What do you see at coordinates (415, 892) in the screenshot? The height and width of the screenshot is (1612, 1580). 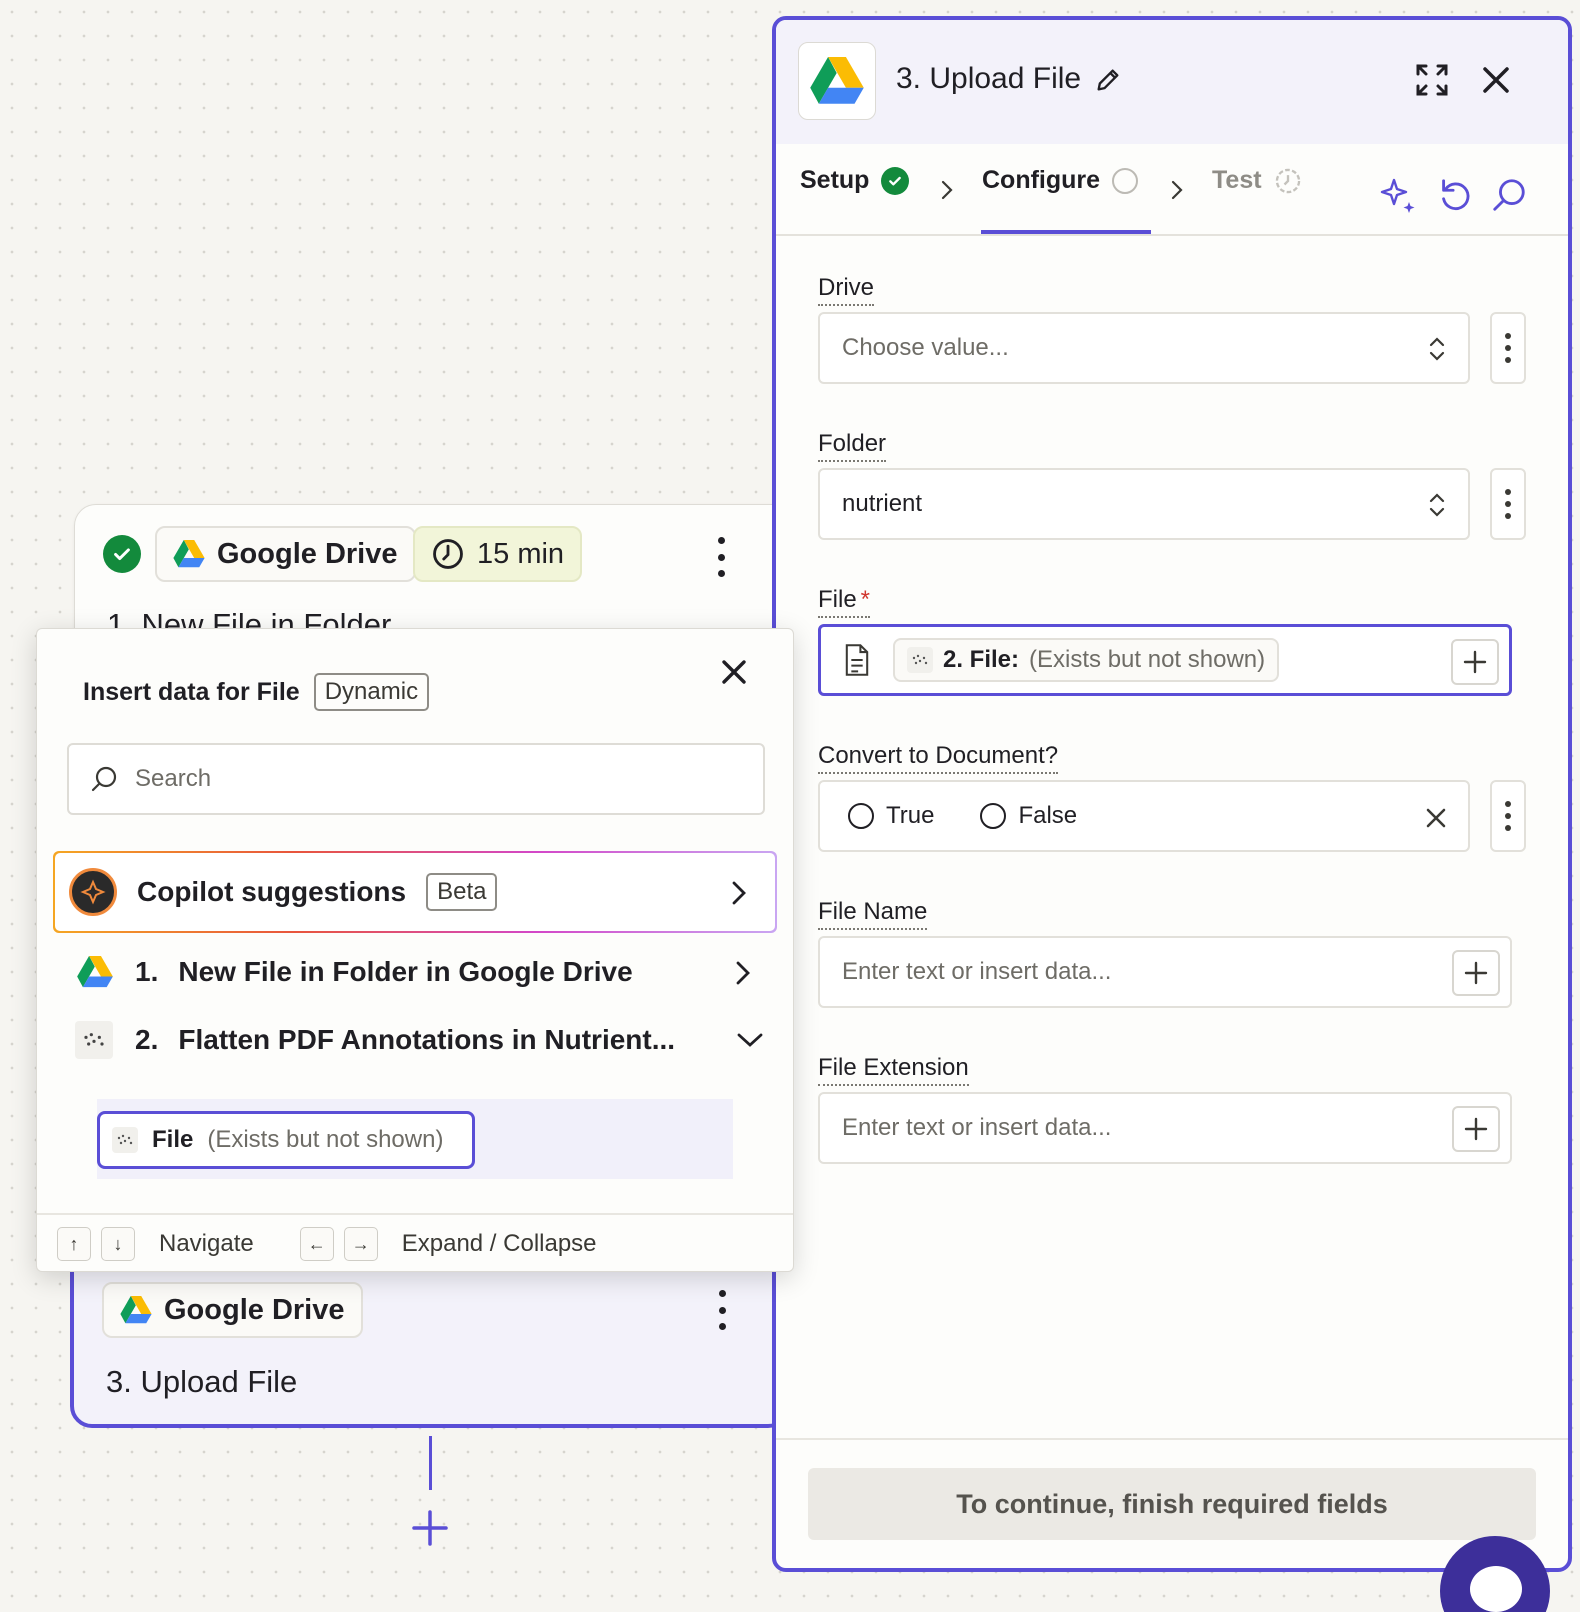 I see `copilot-suggestions: Copilot suggestions Beta` at bounding box center [415, 892].